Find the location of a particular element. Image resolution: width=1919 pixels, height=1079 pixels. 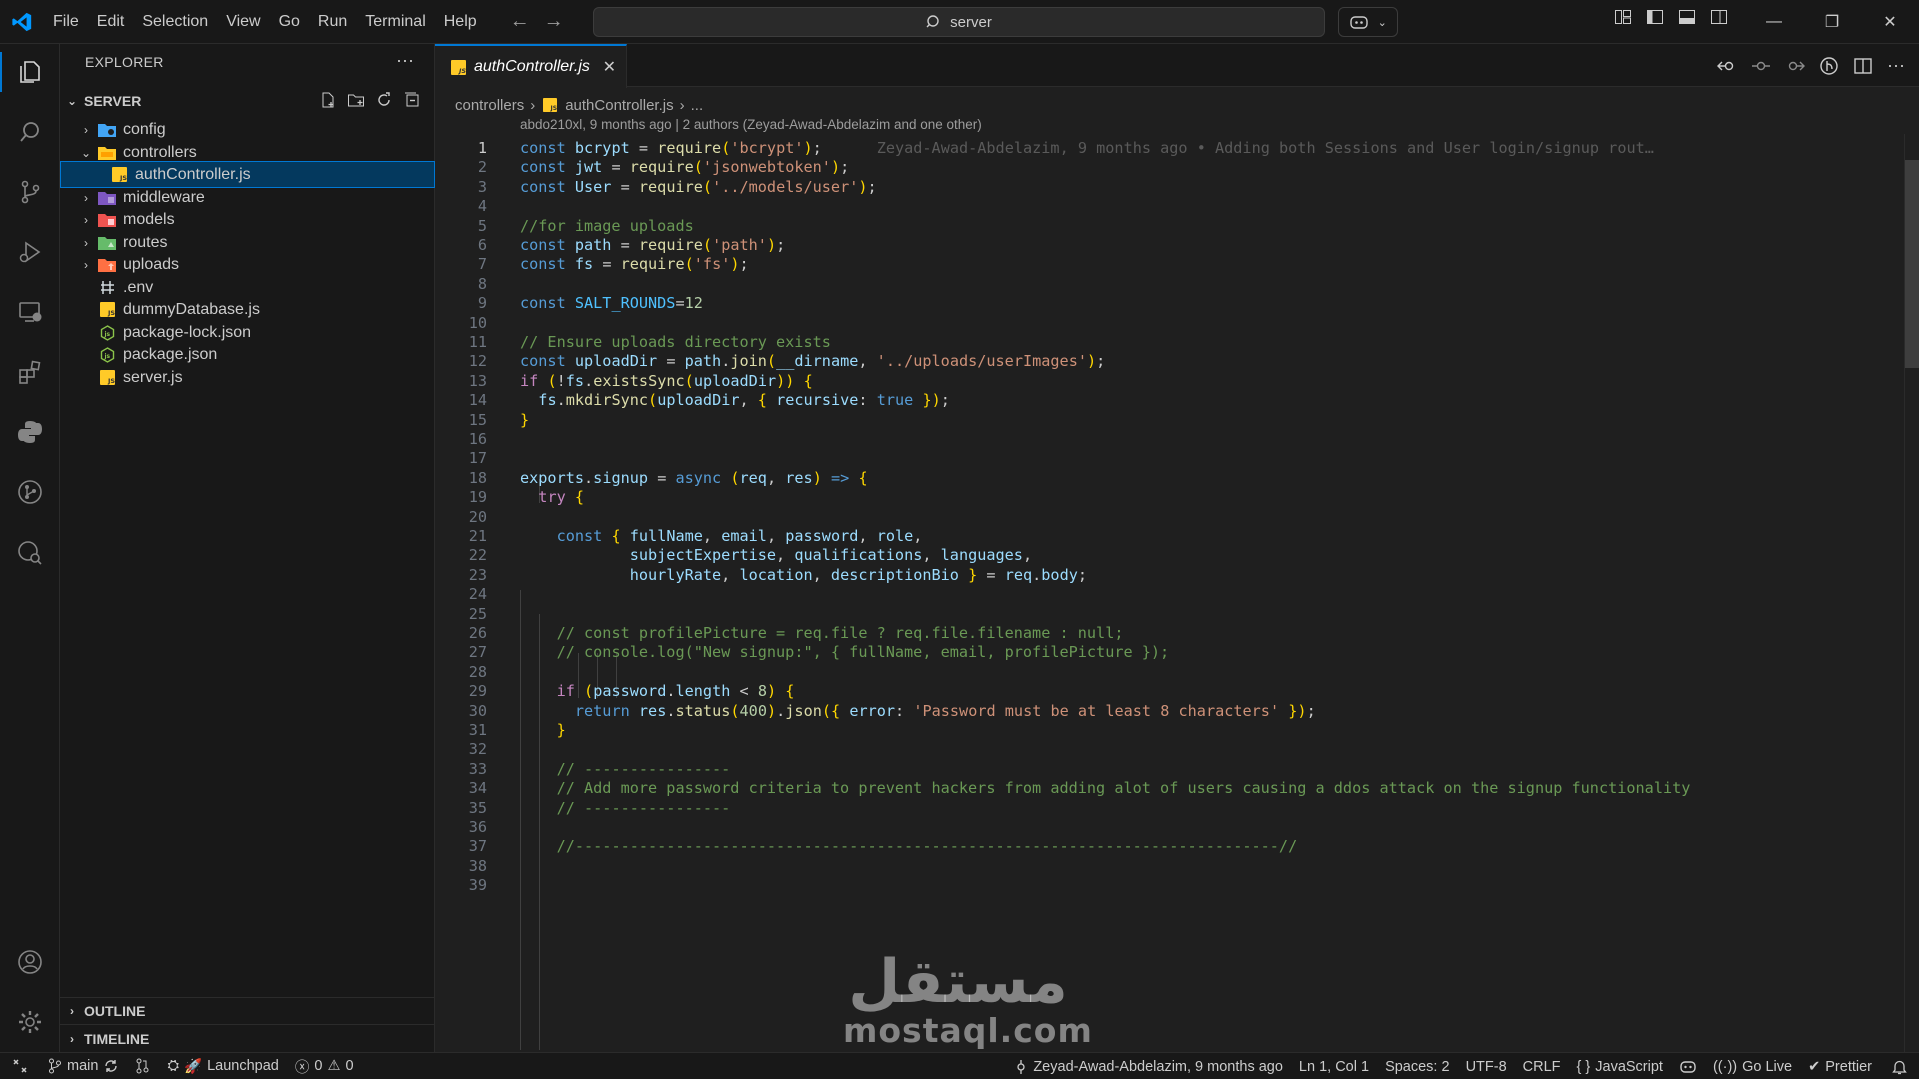

tree-item-label: controllers is located at coordinates (160, 152).